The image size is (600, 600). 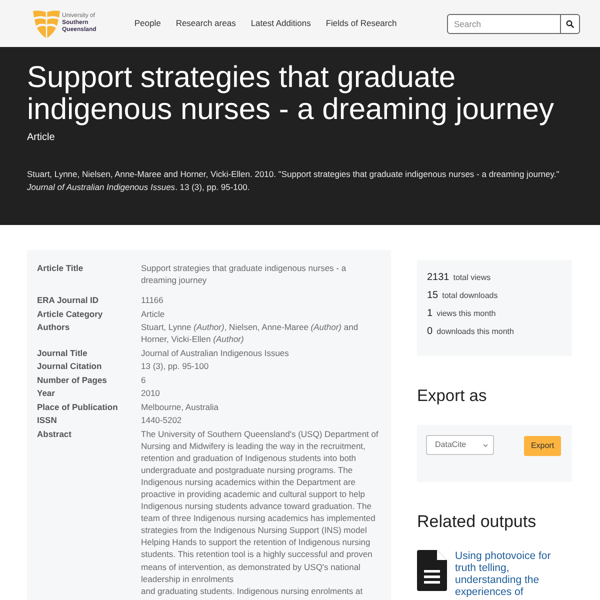 What do you see at coordinates (432, 296) in the screenshot?
I see `stat-count: 15` at bounding box center [432, 296].